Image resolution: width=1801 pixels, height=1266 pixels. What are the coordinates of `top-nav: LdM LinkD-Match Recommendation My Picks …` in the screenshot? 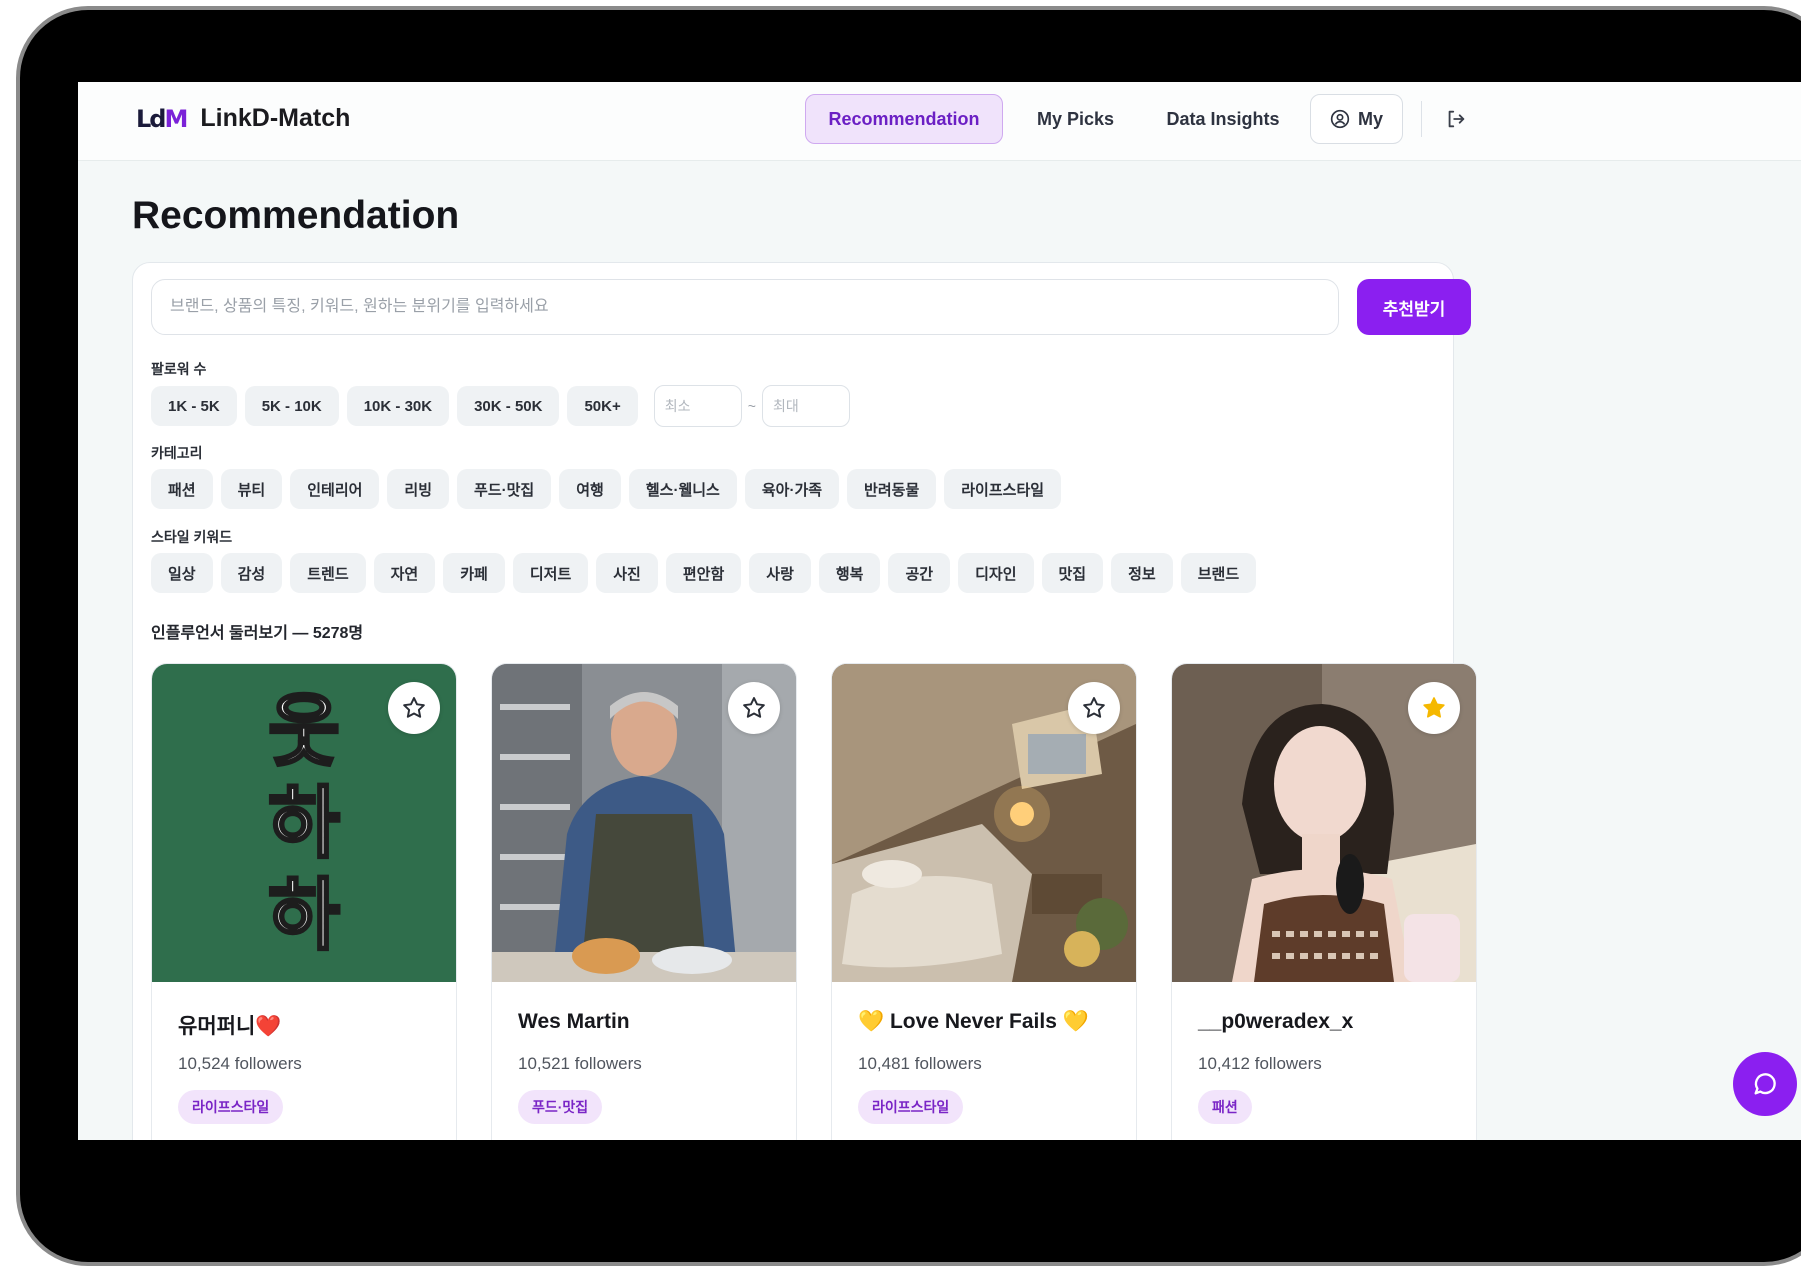 It's located at (939, 121).